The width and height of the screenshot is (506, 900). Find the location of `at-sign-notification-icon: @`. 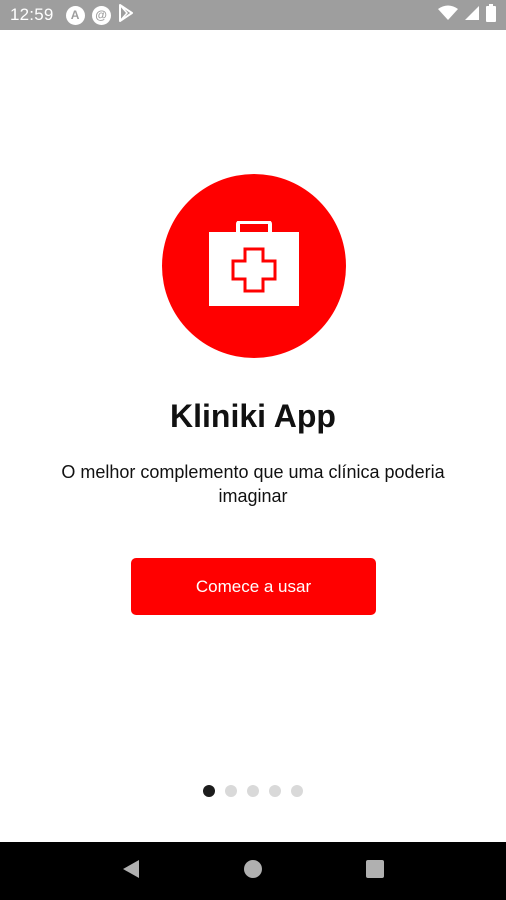

at-sign-notification-icon: @ is located at coordinates (101, 15).